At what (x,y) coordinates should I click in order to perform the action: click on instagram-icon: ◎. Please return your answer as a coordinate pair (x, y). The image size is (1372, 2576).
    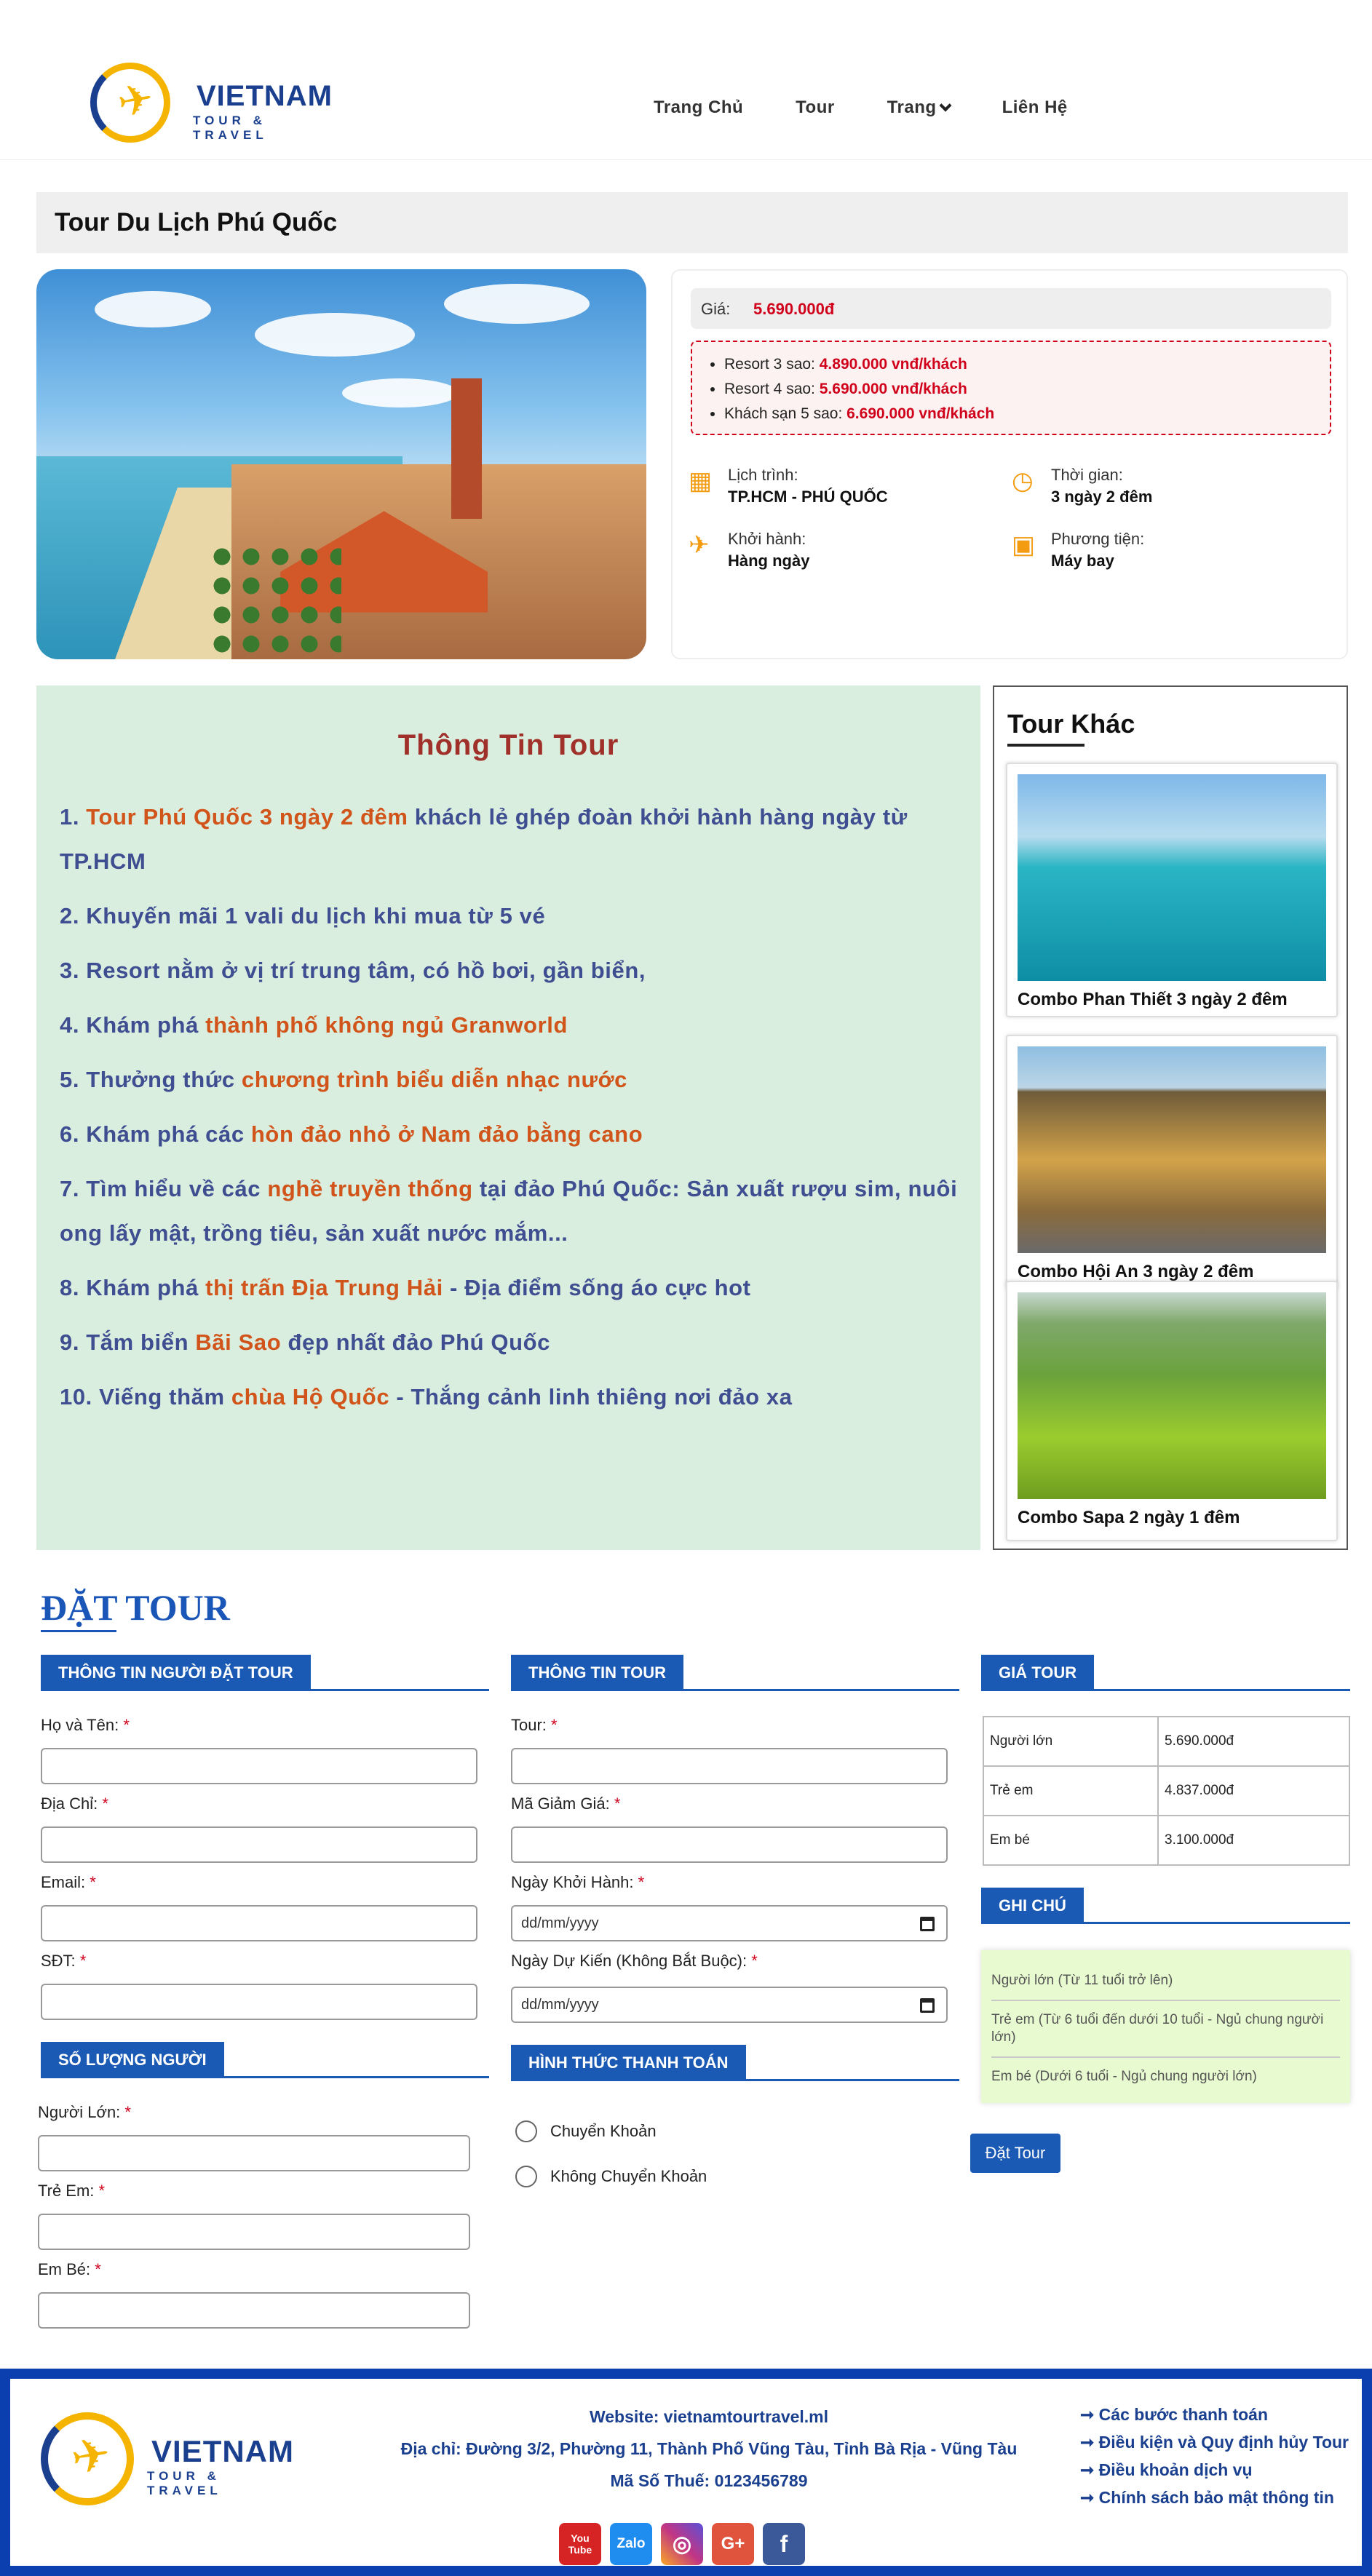
    Looking at the image, I should click on (682, 2544).